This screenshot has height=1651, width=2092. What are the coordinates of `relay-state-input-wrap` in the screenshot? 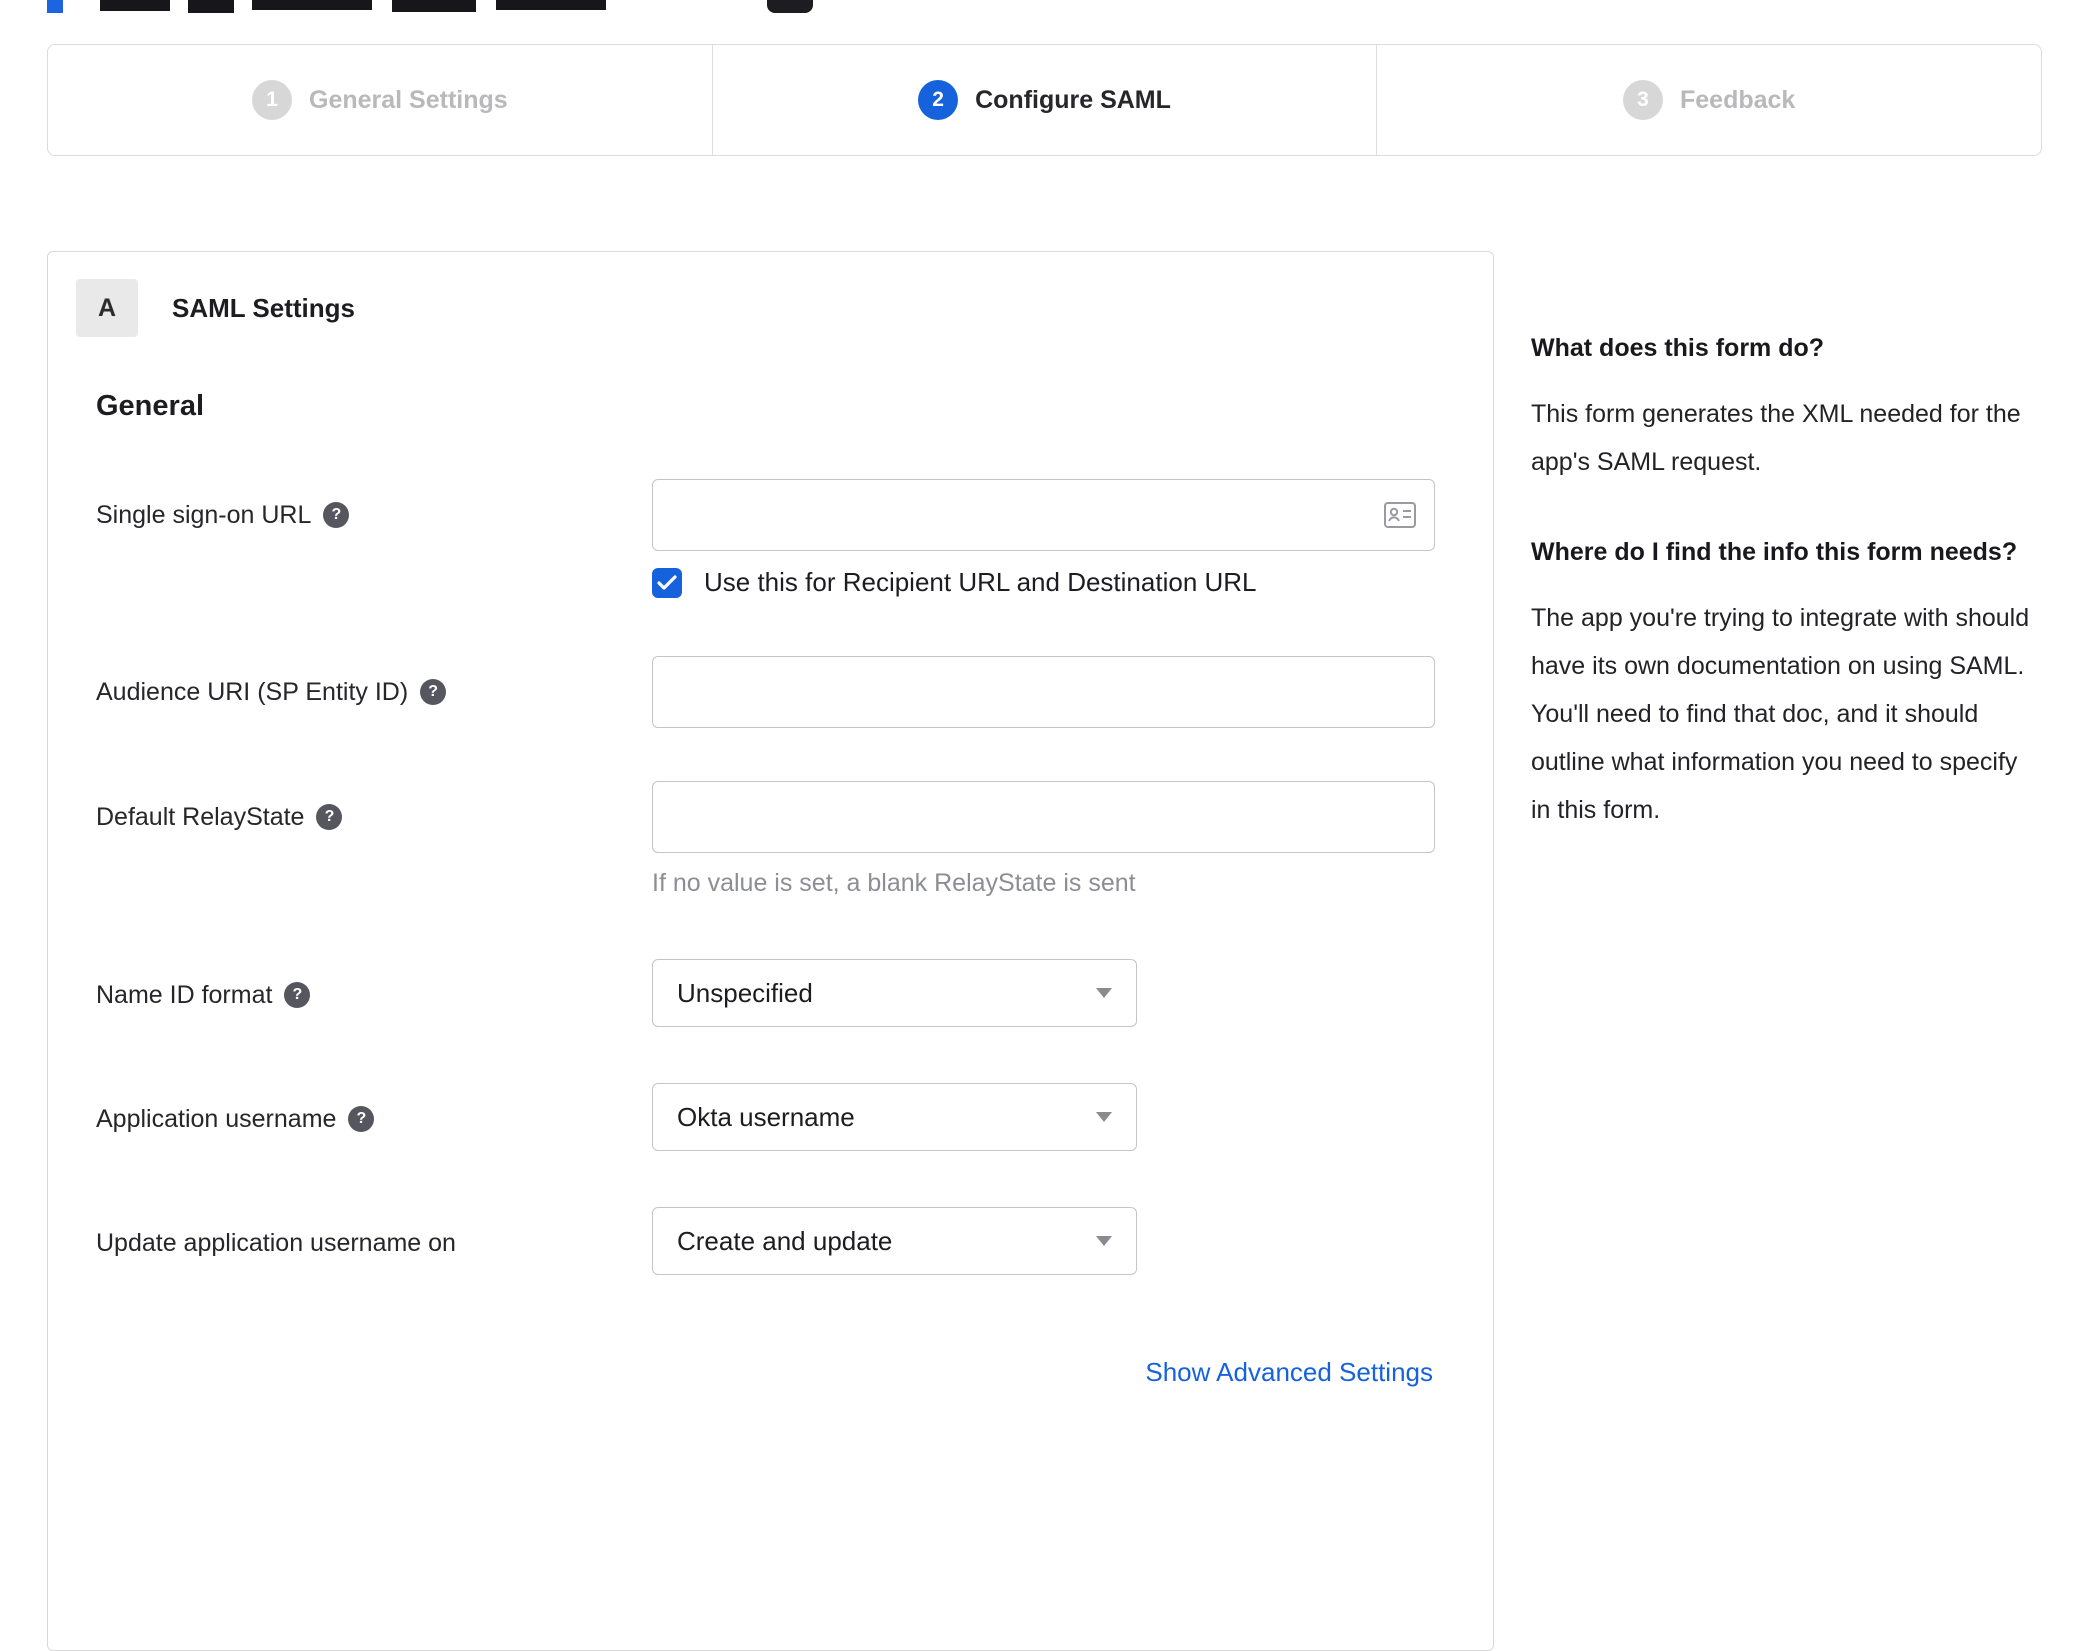 It's located at (1043, 817).